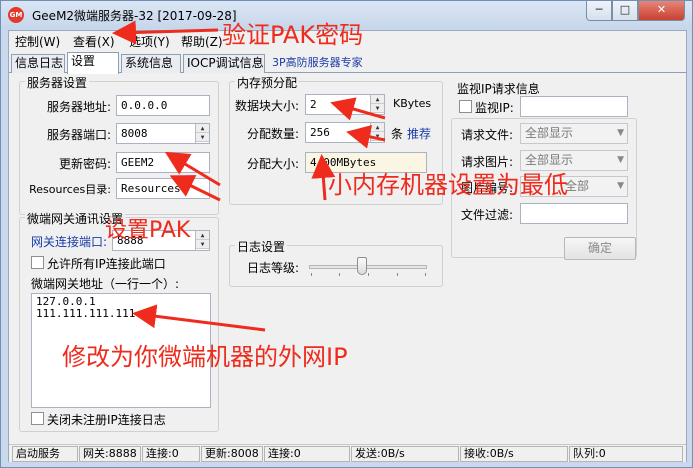 Image resolution: width=693 pixels, height=468 pixels. What do you see at coordinates (70, 189) in the screenshot?
I see `resources-dir-label: Resources目录:` at bounding box center [70, 189].